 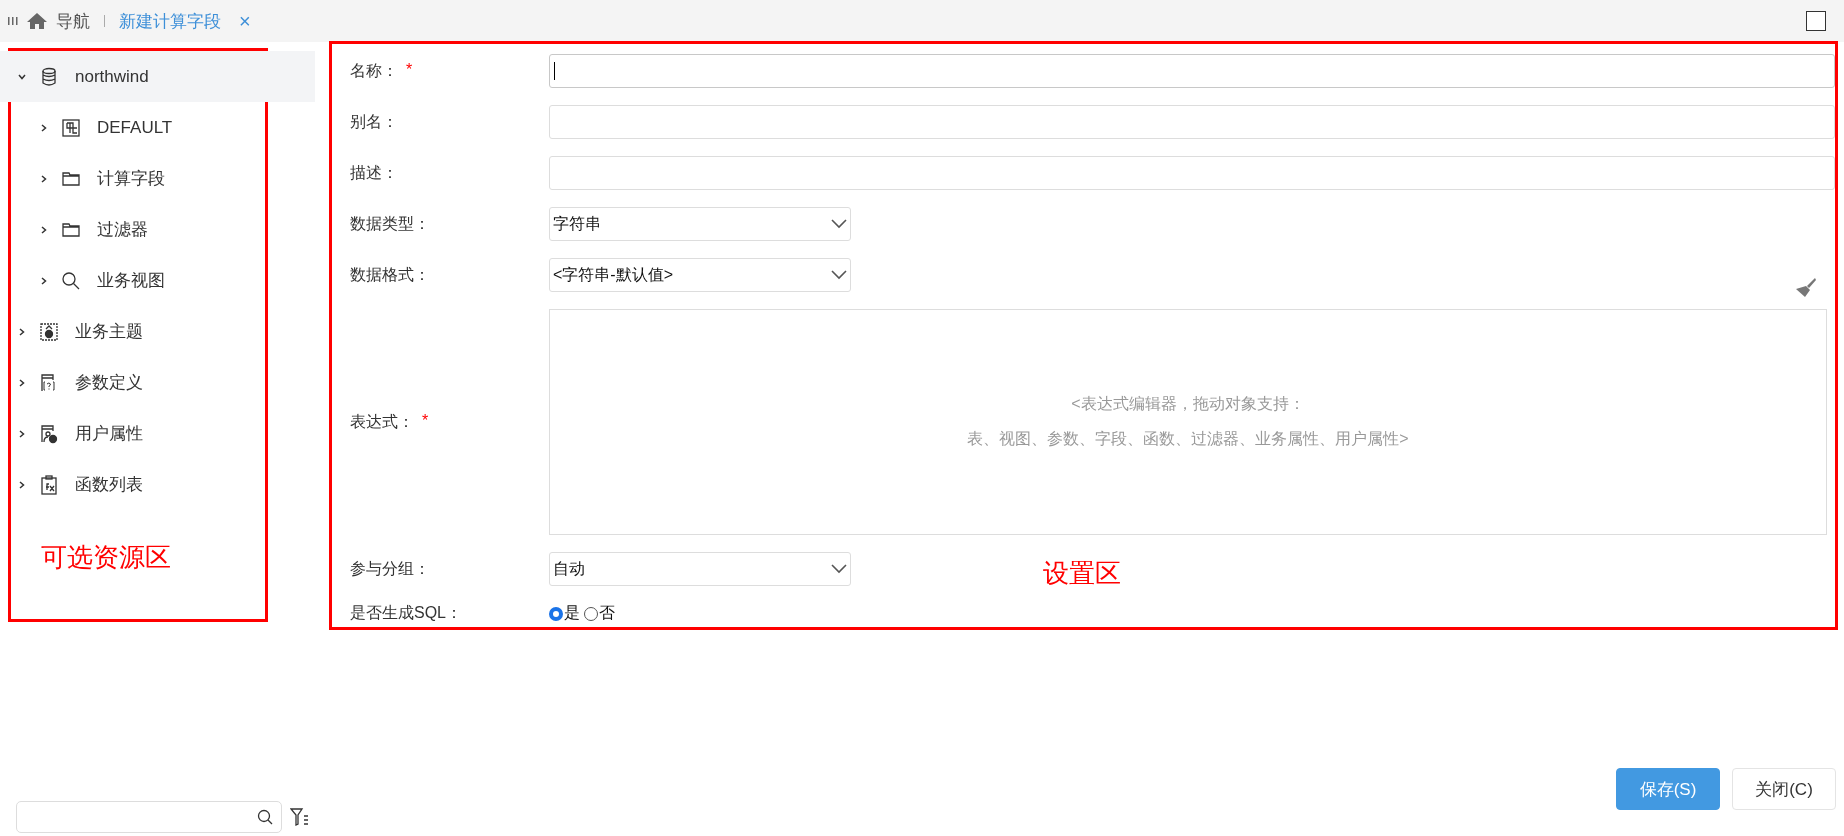 I want to click on home-icon, so click(x=37, y=21).